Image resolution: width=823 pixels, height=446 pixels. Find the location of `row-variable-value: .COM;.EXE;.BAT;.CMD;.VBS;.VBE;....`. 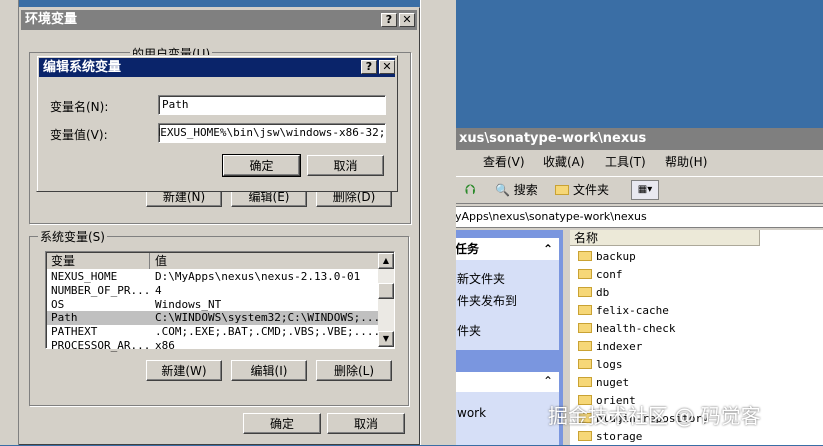

row-variable-value: .COM;.EXE;.BAT;.CMD;.VBS;.VBE;.... is located at coordinates (268, 332).